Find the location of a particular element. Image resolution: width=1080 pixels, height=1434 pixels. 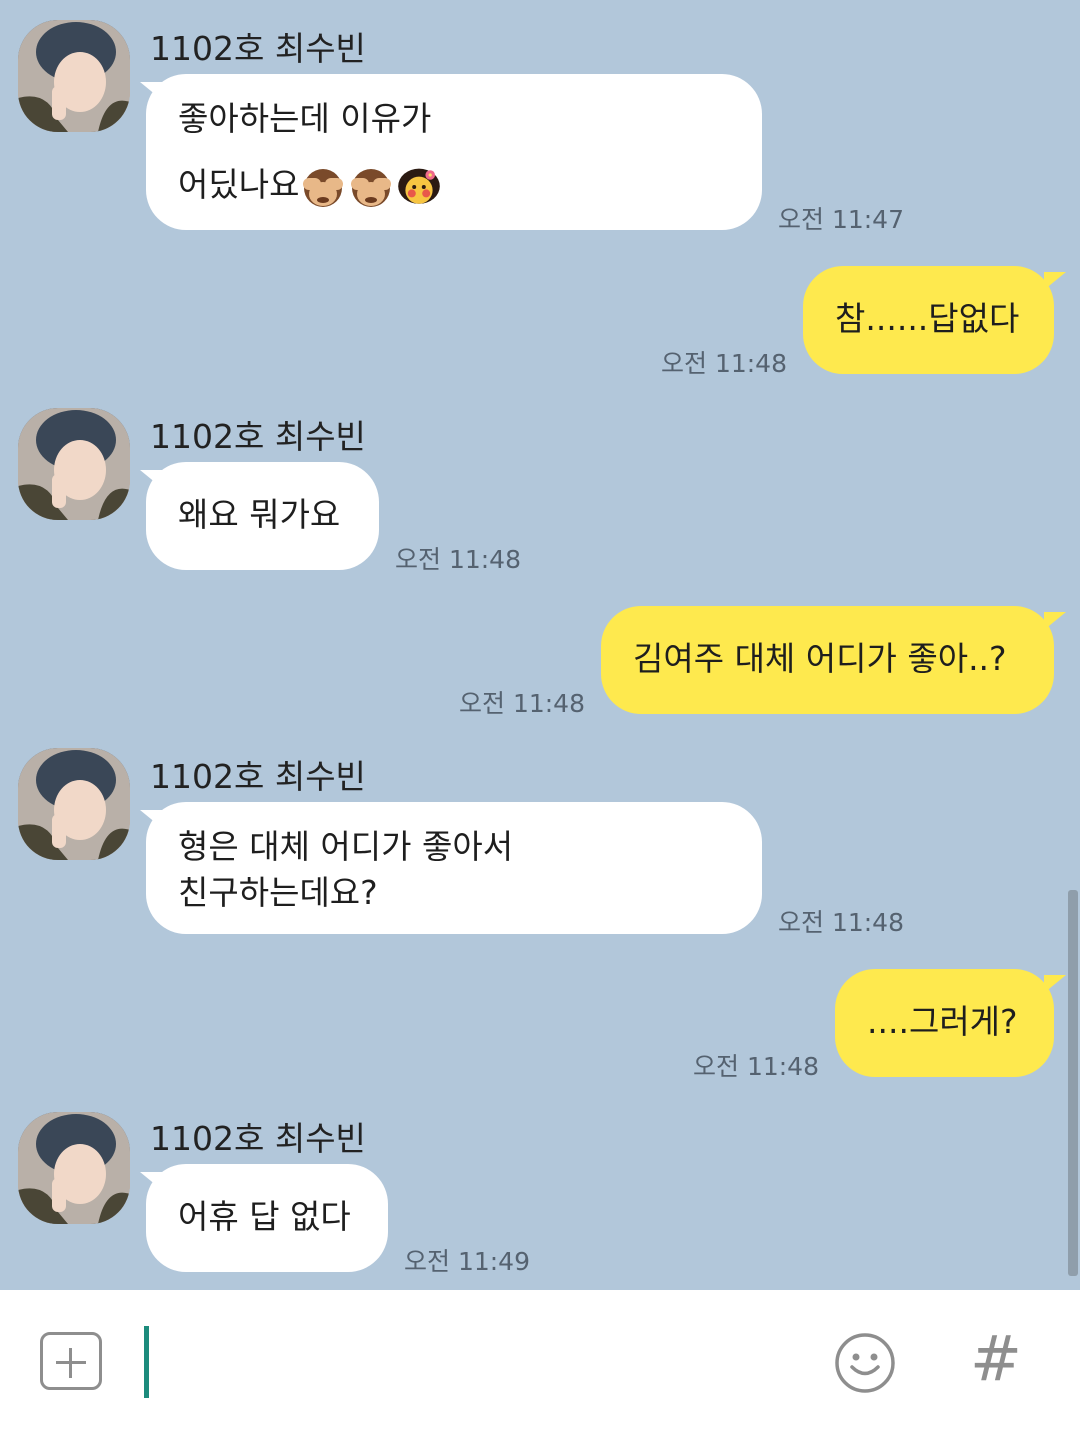

smiley-icon is located at coordinates (865, 1363).